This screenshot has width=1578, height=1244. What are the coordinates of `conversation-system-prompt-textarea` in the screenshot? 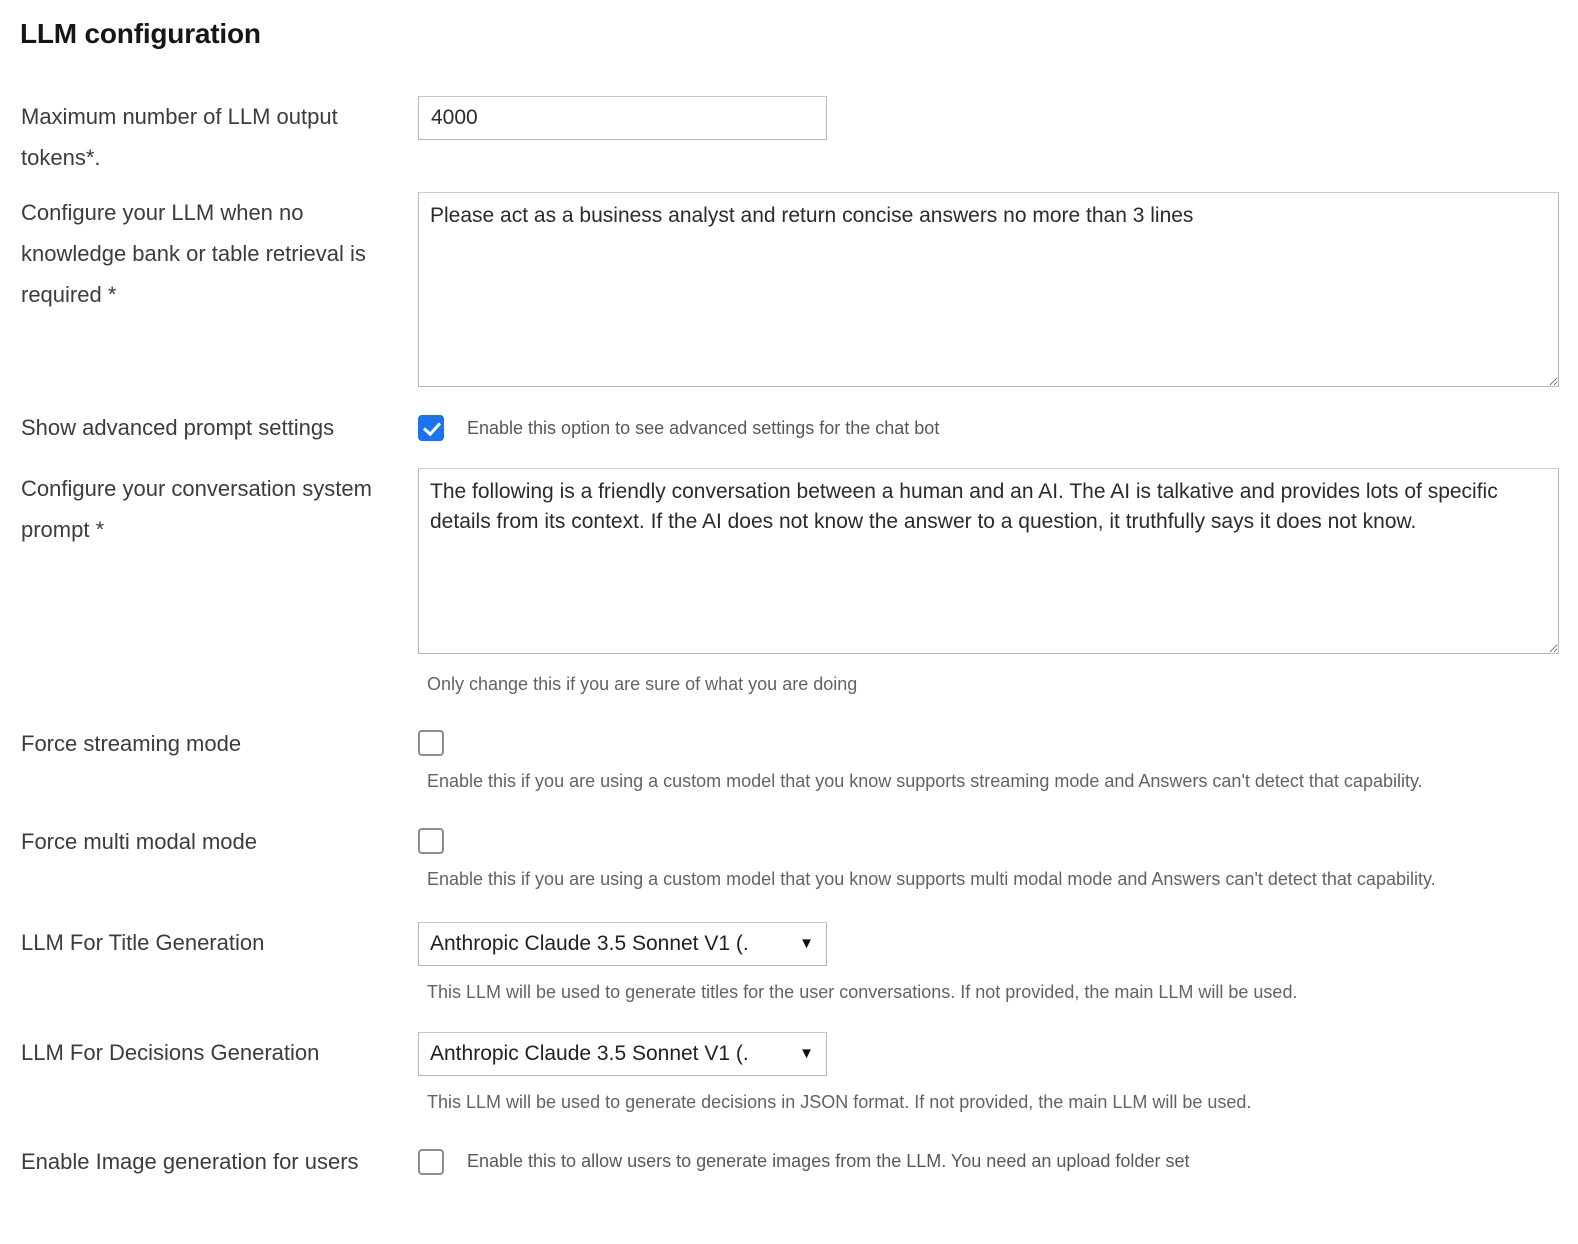 It's located at (988, 561).